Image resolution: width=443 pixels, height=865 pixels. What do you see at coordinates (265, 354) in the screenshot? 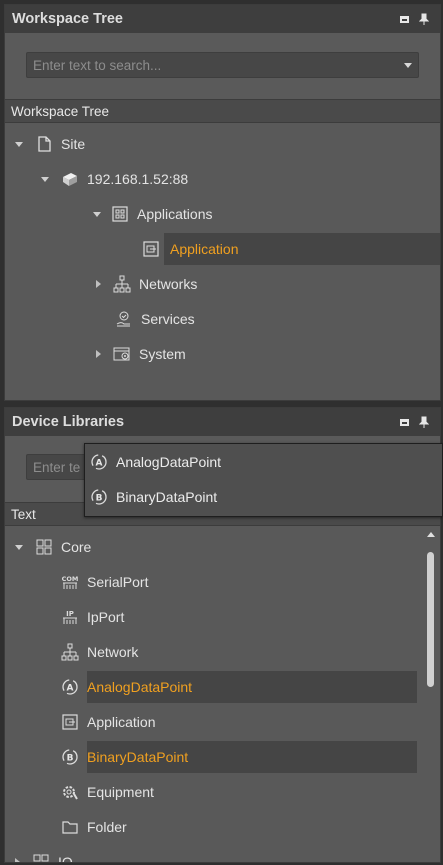
I see `tree-item-system: System` at bounding box center [265, 354].